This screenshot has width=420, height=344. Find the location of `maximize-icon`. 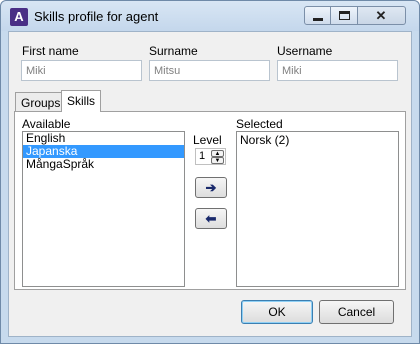

maximize-icon is located at coordinates (344, 15).